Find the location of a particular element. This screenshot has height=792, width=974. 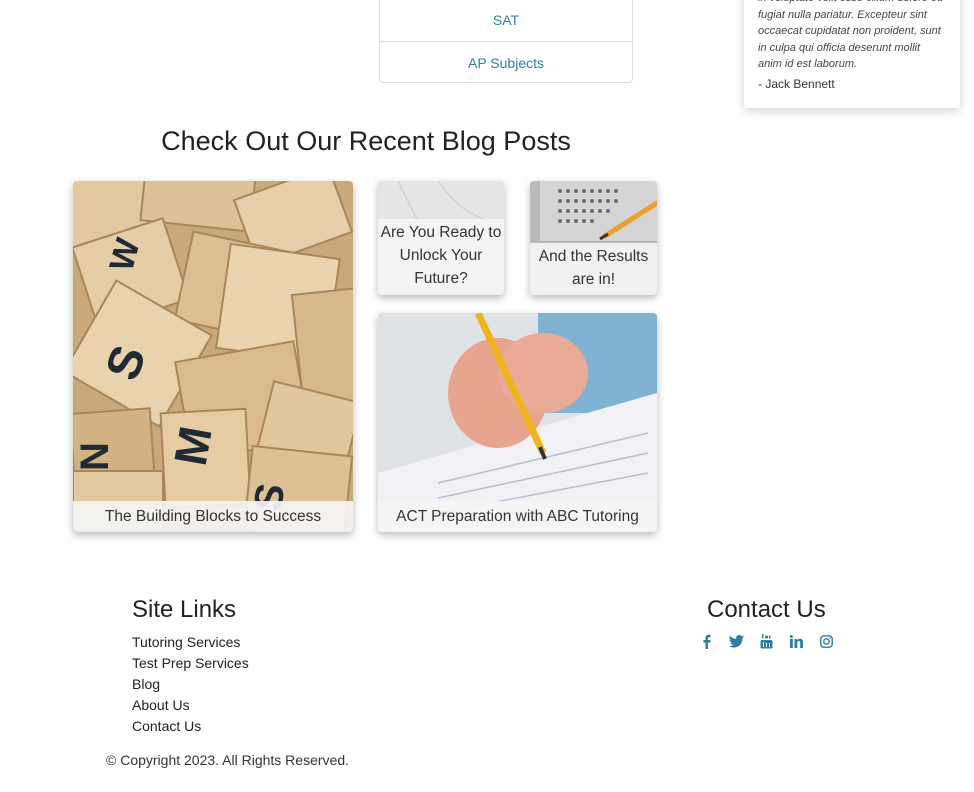

blog-card-caption: Are You Ready to Unlock Your Future? is located at coordinates (441, 257).